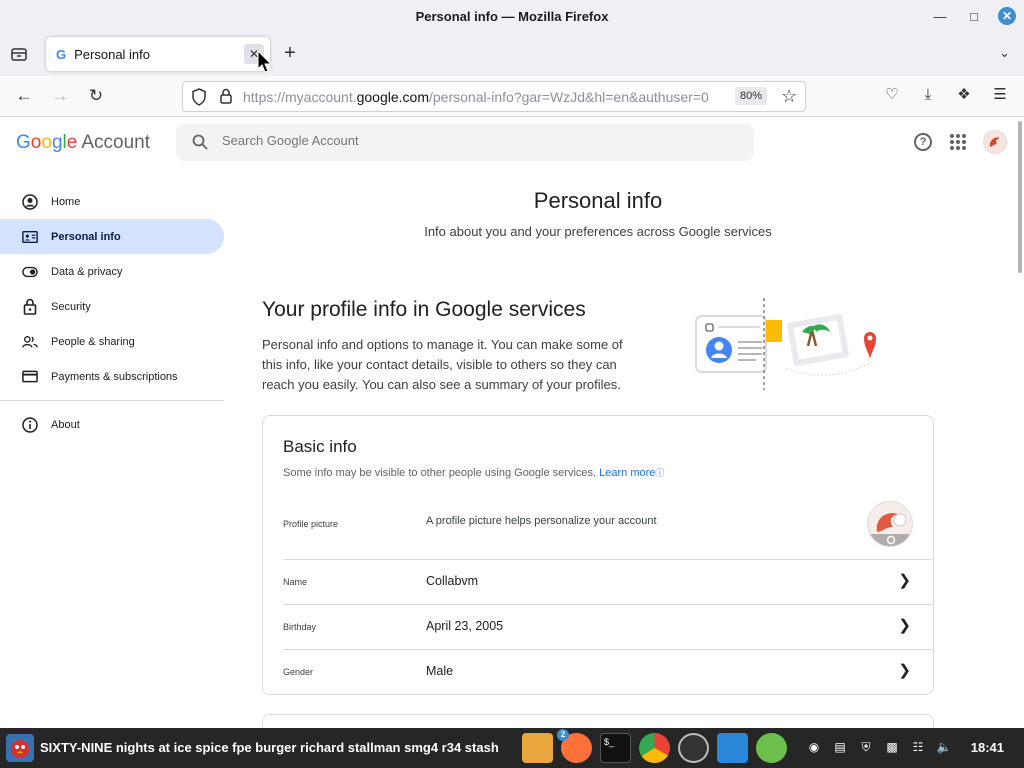 The height and width of the screenshot is (768, 1024). I want to click on section-title: Your profile info in Google services, so click(424, 309).